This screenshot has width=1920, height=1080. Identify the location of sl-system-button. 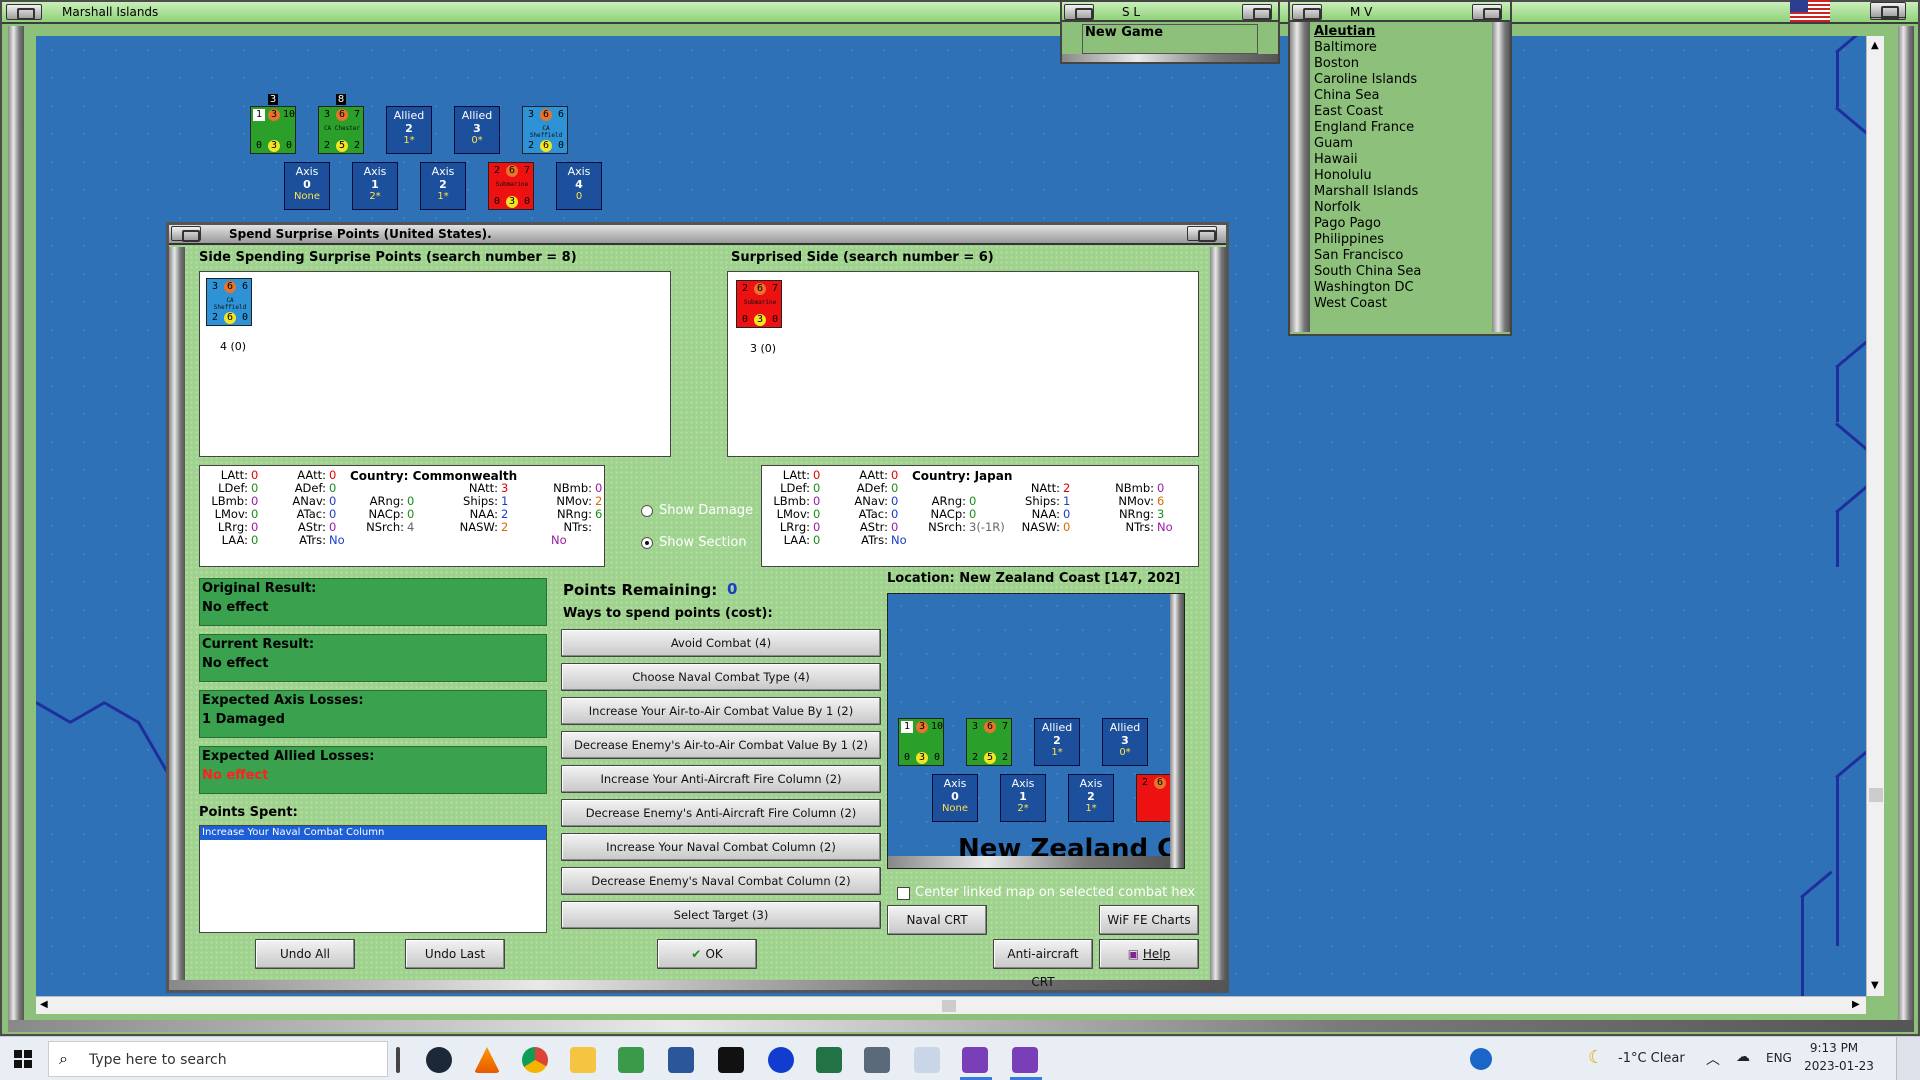
(1079, 12).